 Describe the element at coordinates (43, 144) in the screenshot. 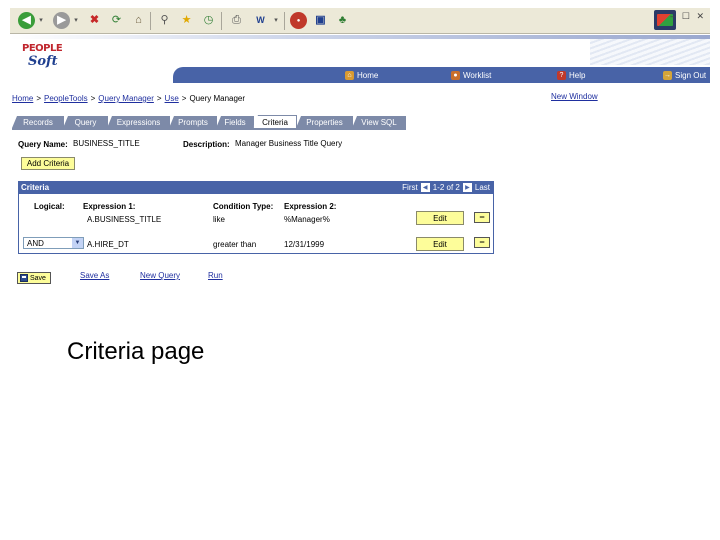

I see `query-name-label: Query Name:` at that location.